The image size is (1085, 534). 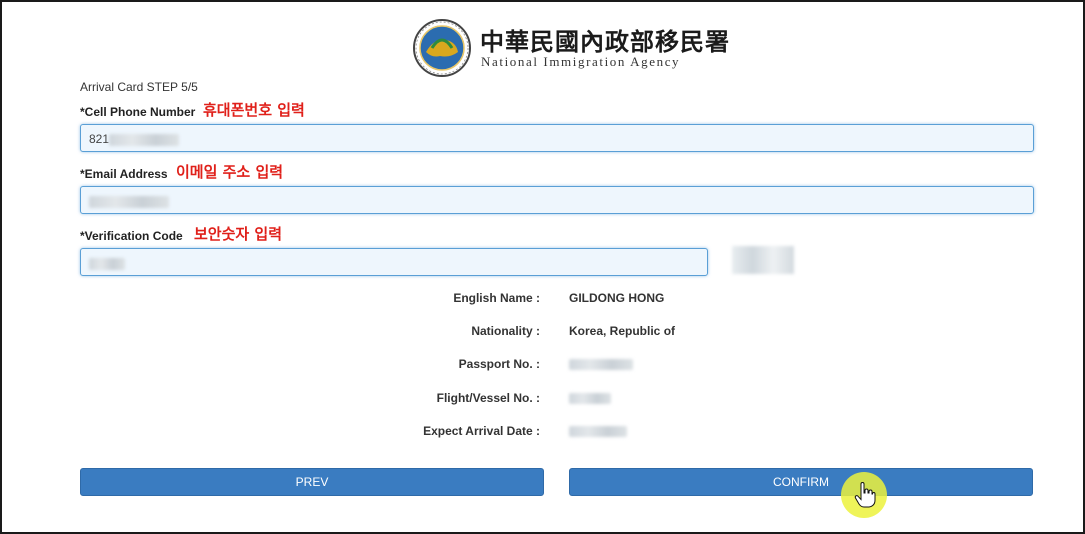 I want to click on english-name-value: GILDONG HONG, so click(x=617, y=298).